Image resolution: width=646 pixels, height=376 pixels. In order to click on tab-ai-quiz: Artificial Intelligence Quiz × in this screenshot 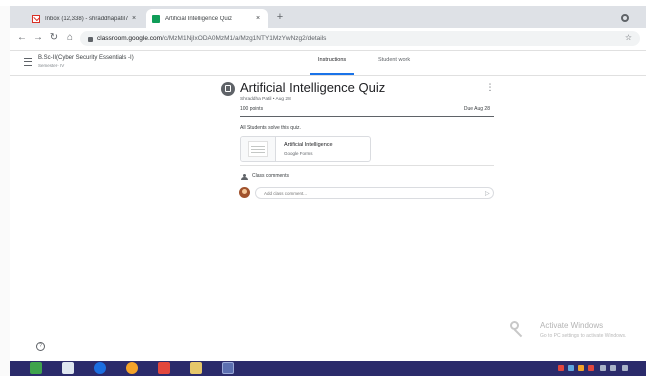, I will do `click(207, 18)`.